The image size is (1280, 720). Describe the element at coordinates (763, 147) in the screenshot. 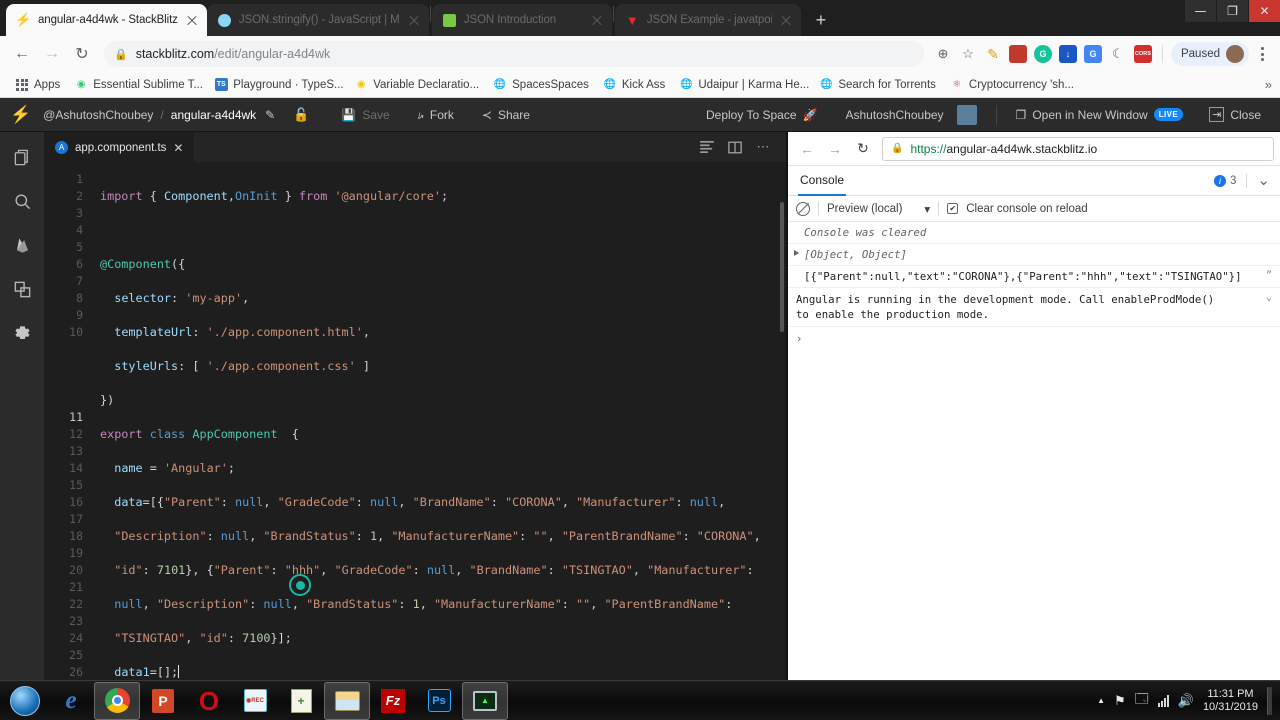

I see `more-options-icon: ⋯` at that location.